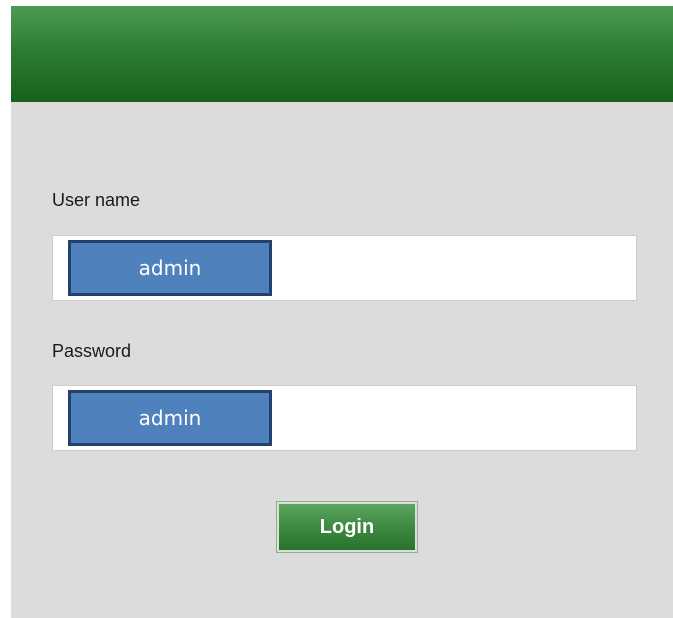  What do you see at coordinates (347, 527) in the screenshot?
I see `login-button: Login` at bounding box center [347, 527].